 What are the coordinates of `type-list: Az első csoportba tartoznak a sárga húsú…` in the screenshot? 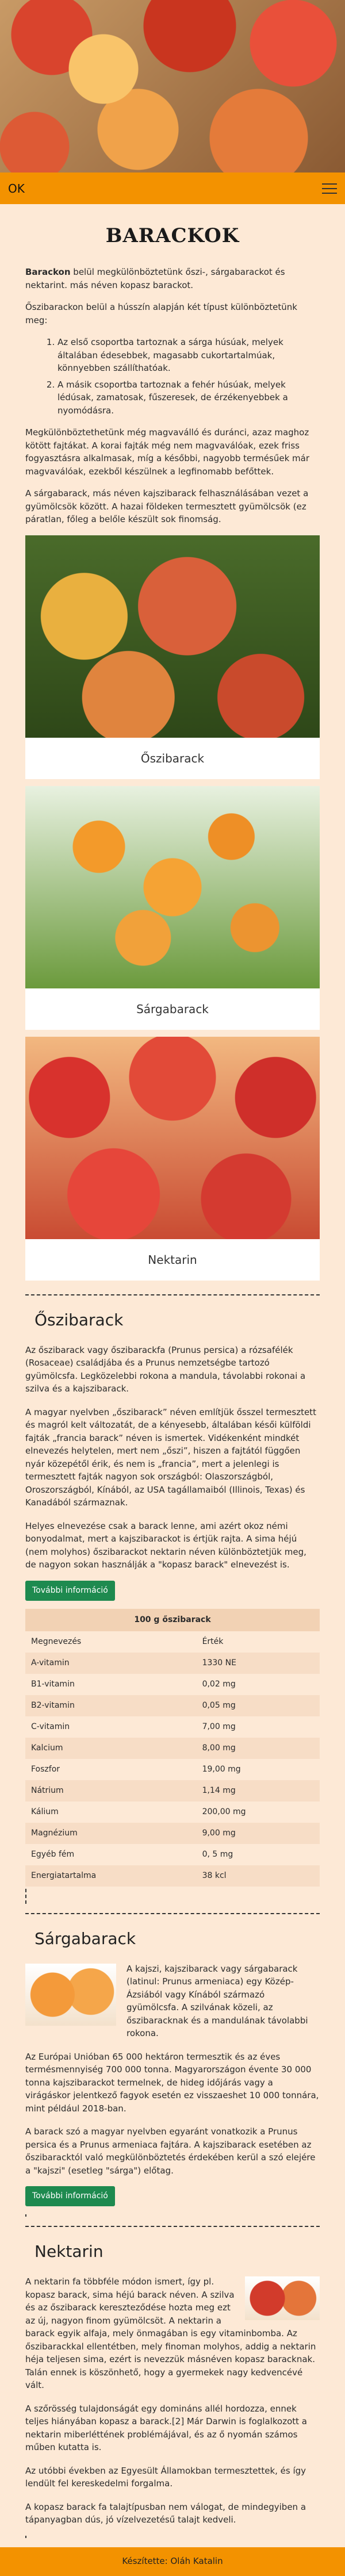 It's located at (188, 376).